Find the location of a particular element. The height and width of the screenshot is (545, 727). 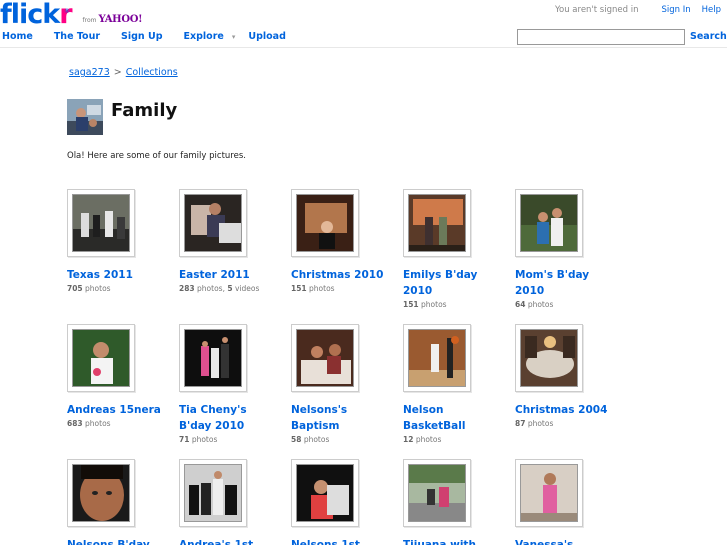

video-count-label: videos is located at coordinates (247, 288).